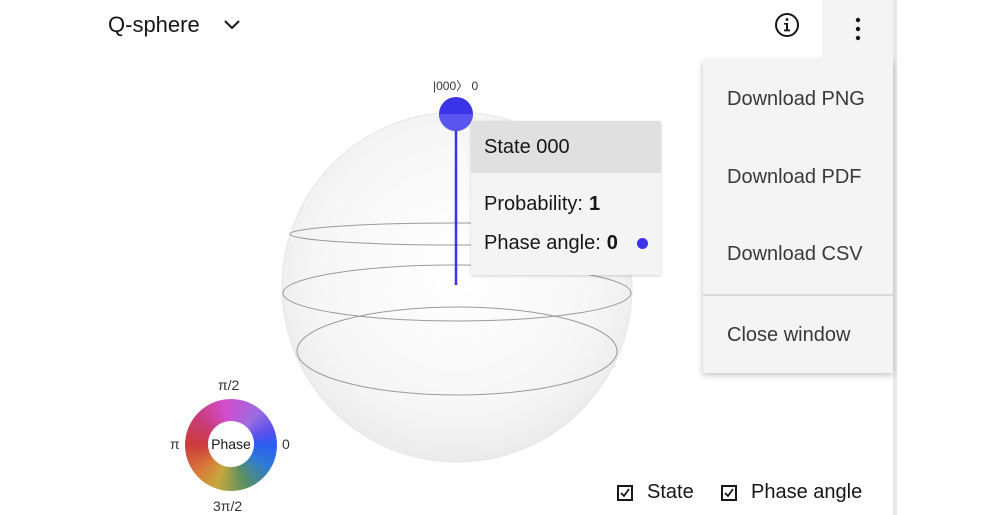  What do you see at coordinates (175, 444) in the screenshot?
I see `phase-wheel-left-label: π` at bounding box center [175, 444].